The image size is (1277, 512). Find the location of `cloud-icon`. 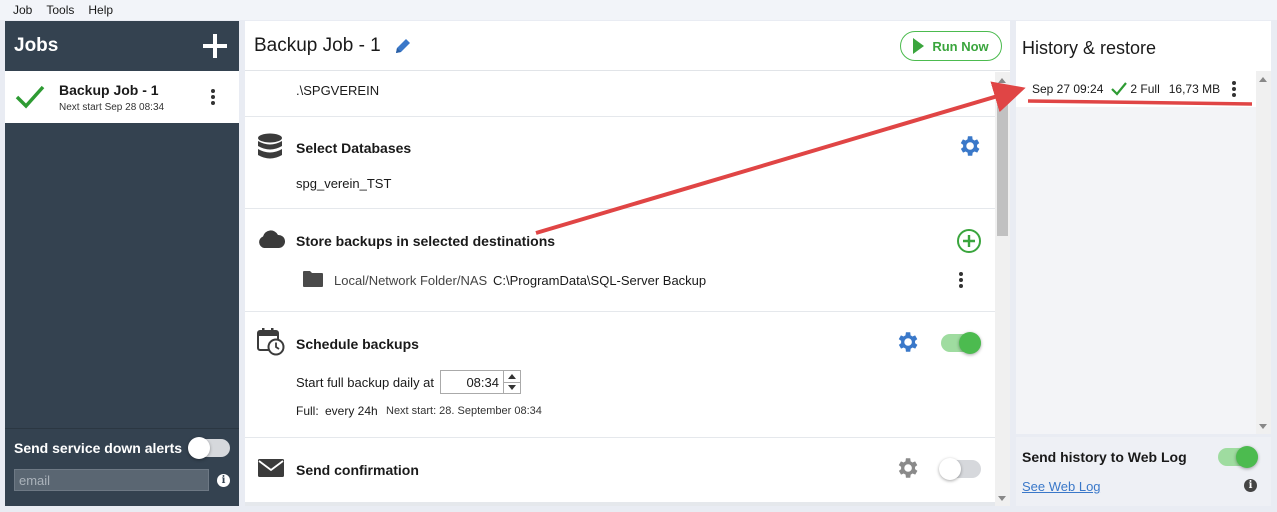

cloud-icon is located at coordinates (272, 239).